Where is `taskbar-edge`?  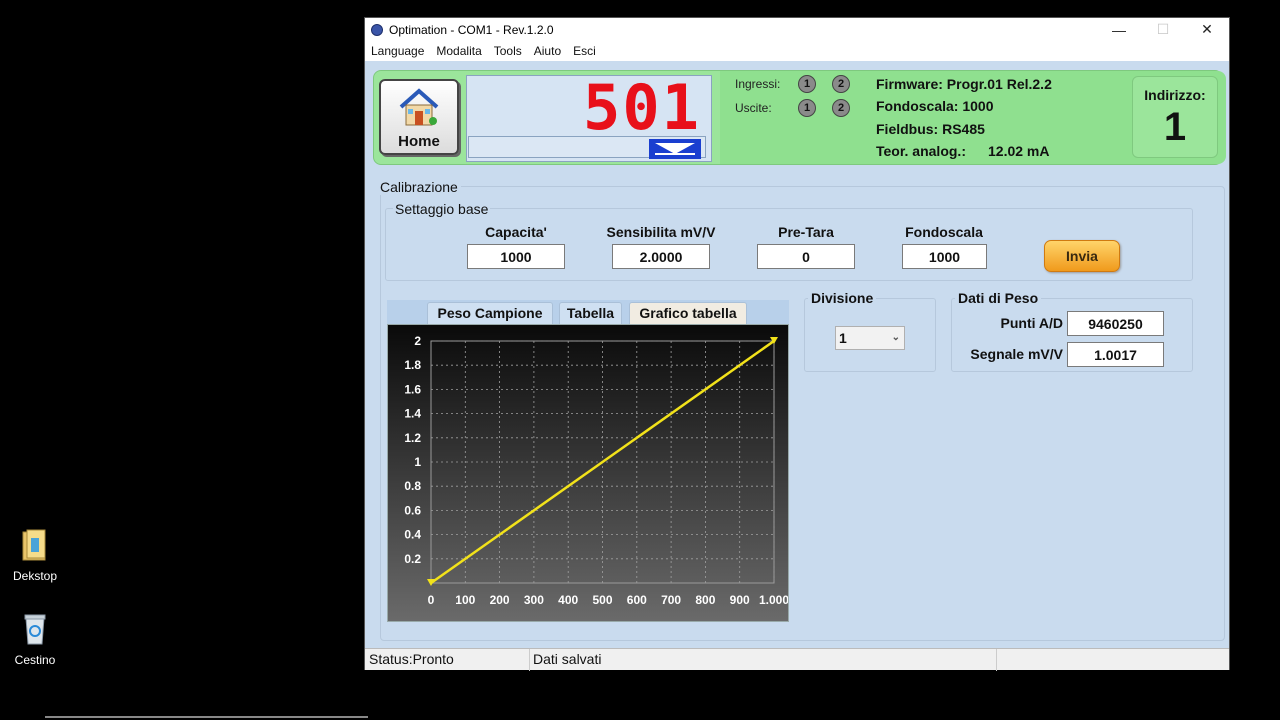
taskbar-edge is located at coordinates (206, 717).